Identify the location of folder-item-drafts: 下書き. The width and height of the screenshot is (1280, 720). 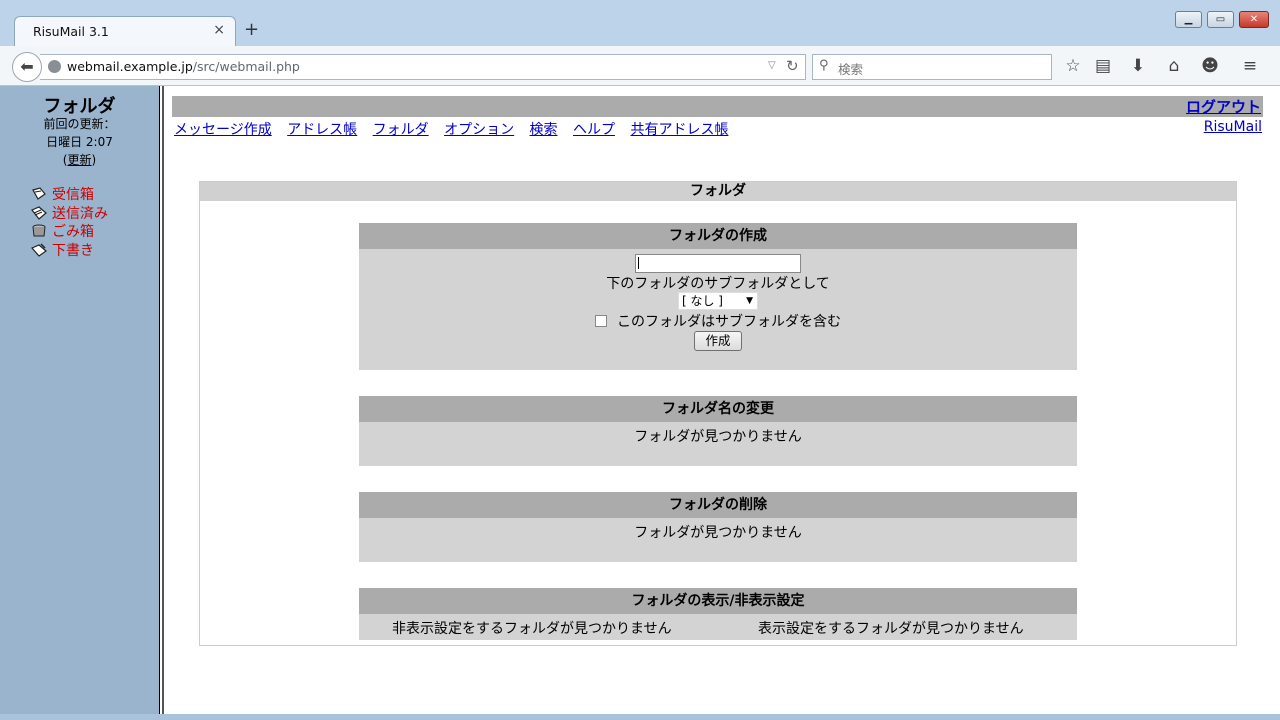
(62, 249).